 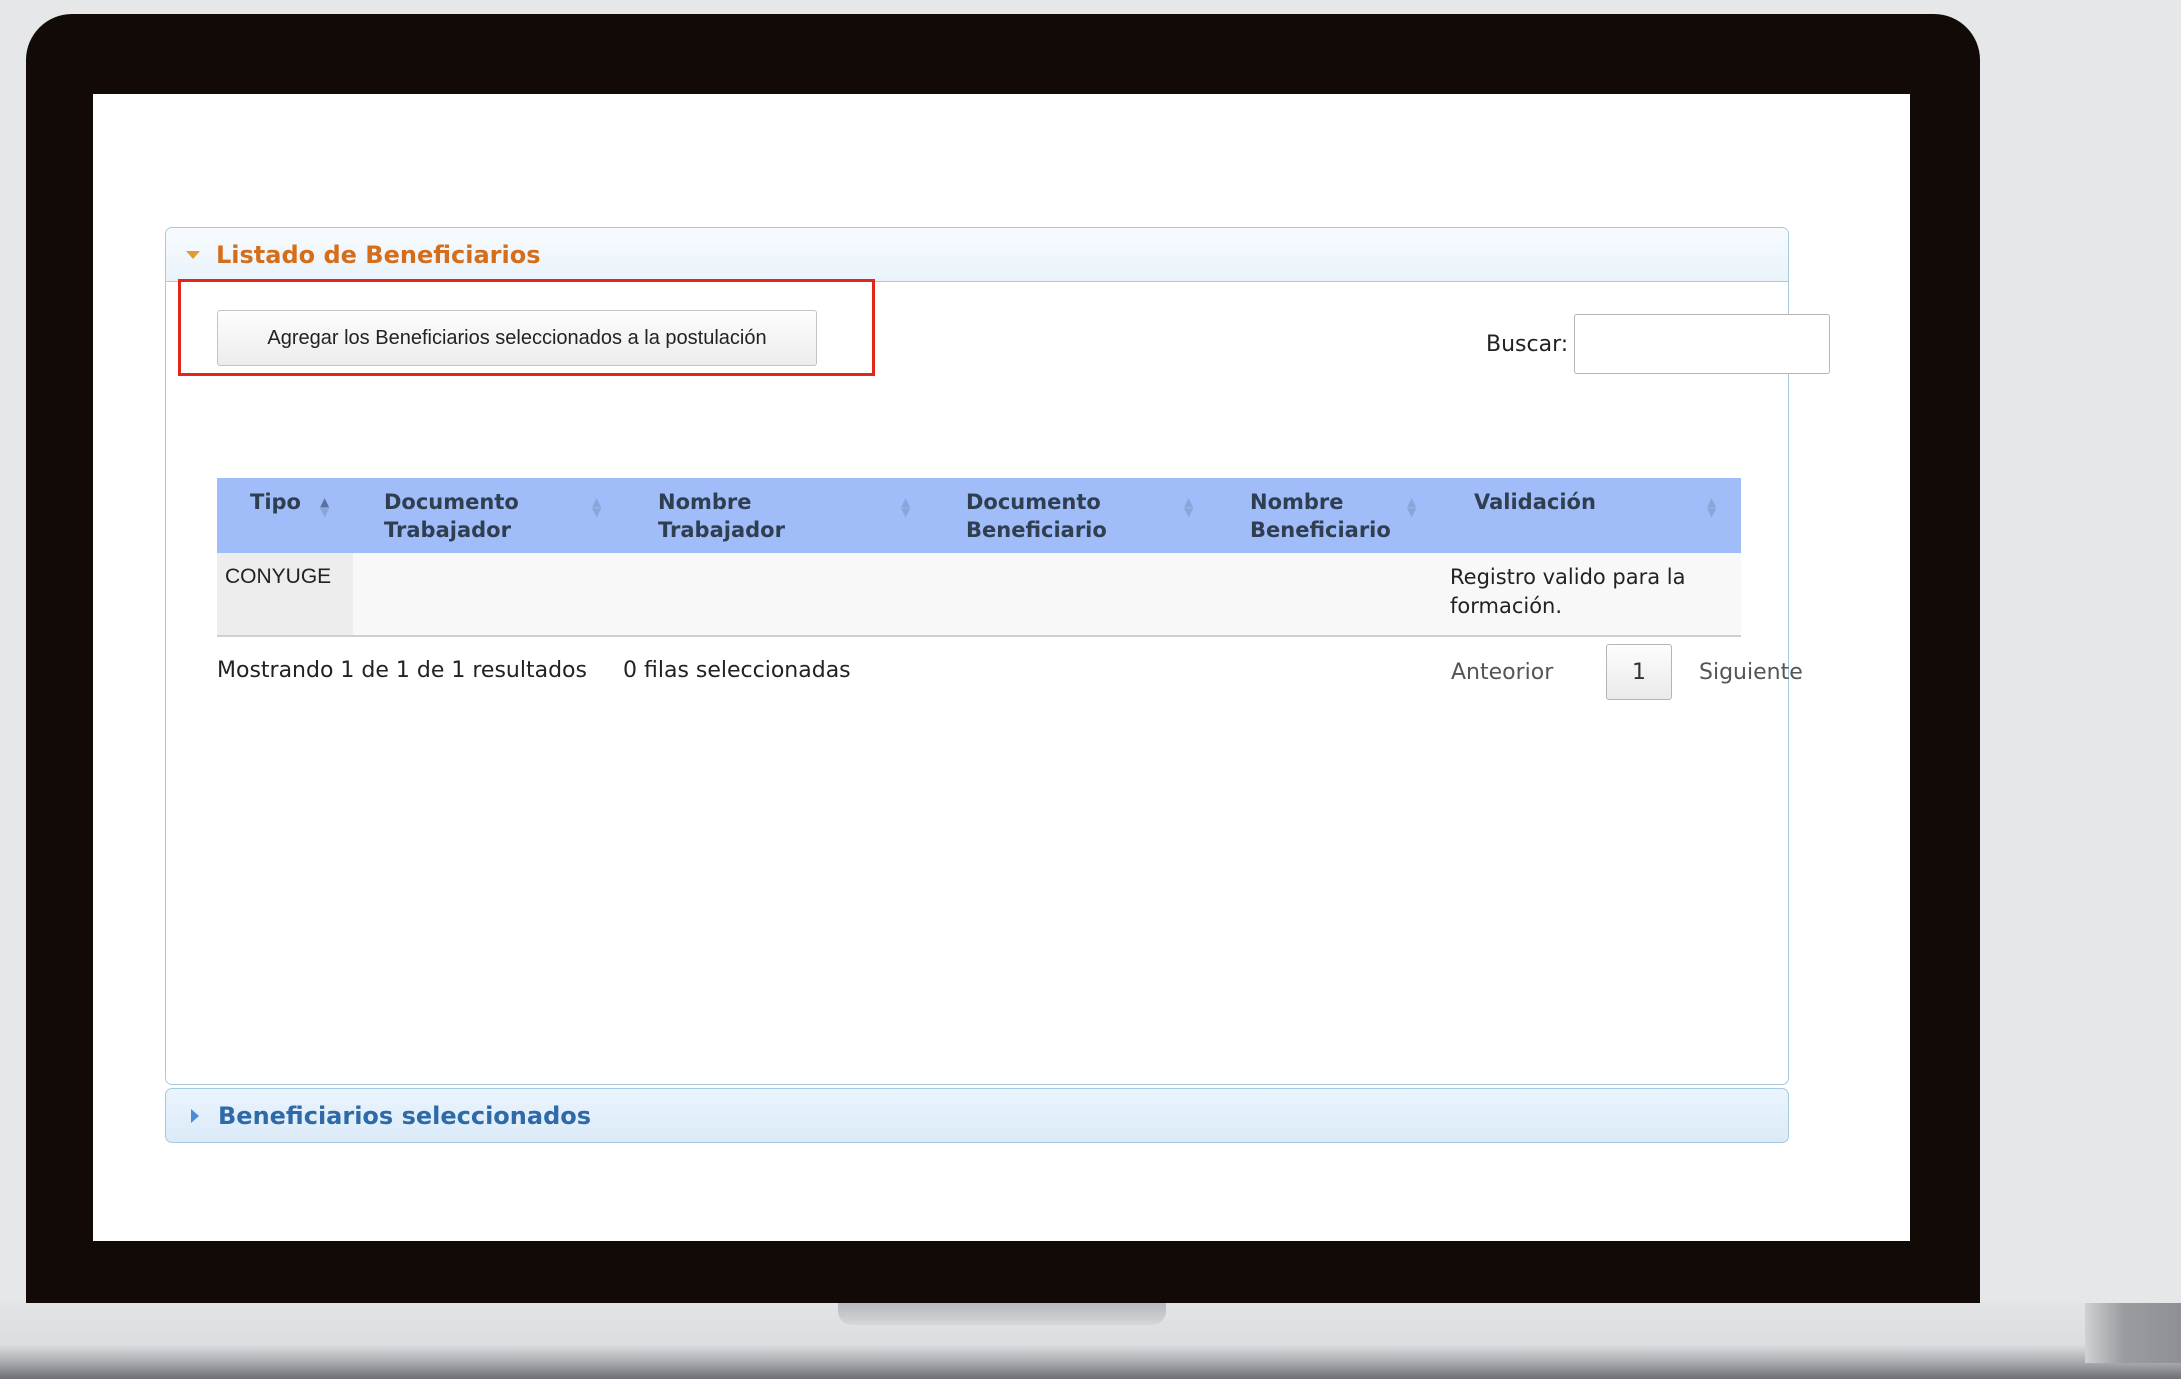 I want to click on panel-title: Listado de Beneficiarios, so click(x=378, y=254).